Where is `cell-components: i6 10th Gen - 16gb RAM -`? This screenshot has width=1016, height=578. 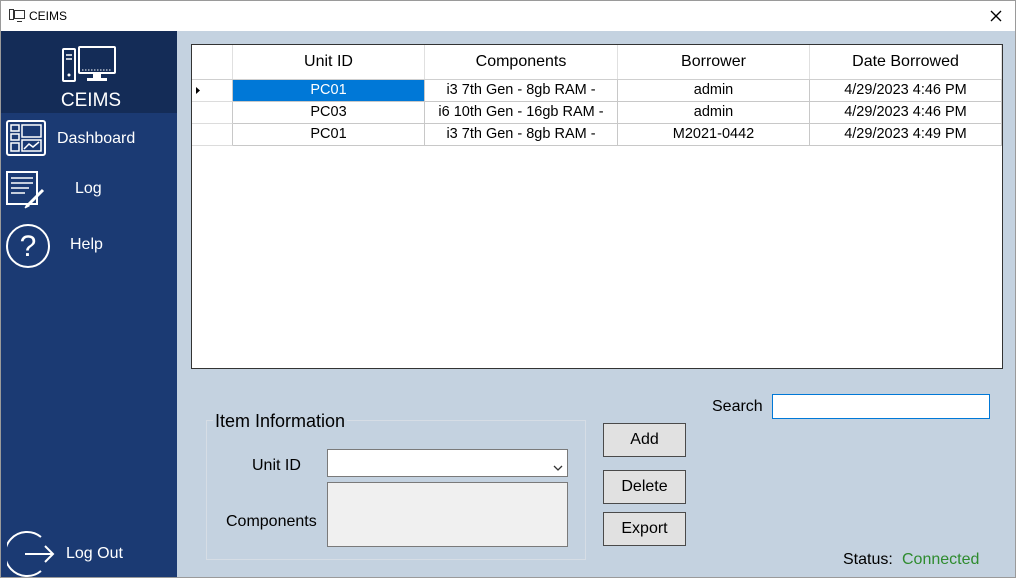 cell-components: i6 10th Gen - 16gb RAM - is located at coordinates (521, 113).